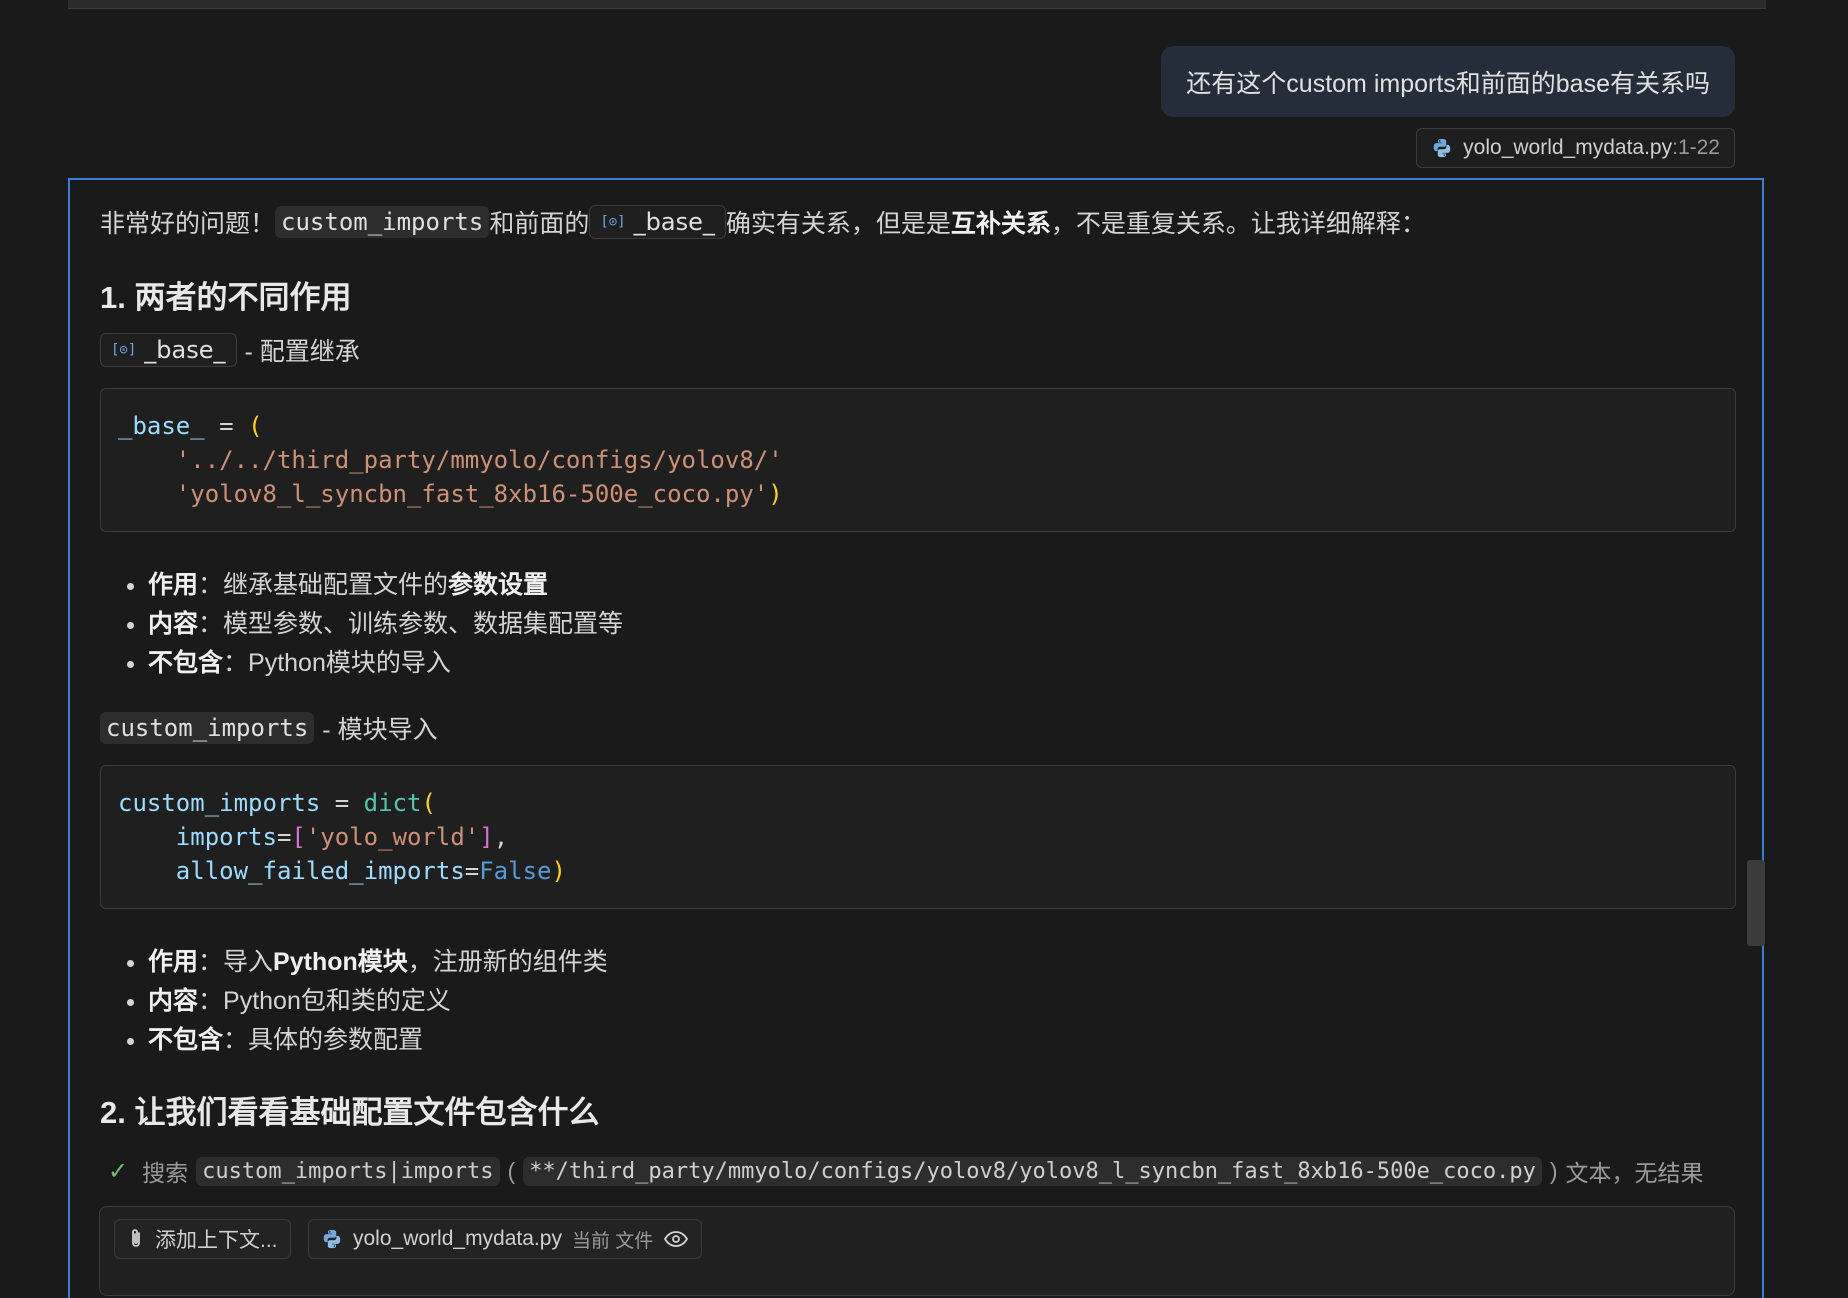 The image size is (1848, 1298). Describe the element at coordinates (1553, 1170) in the screenshot. I see `tool-paren: )` at that location.